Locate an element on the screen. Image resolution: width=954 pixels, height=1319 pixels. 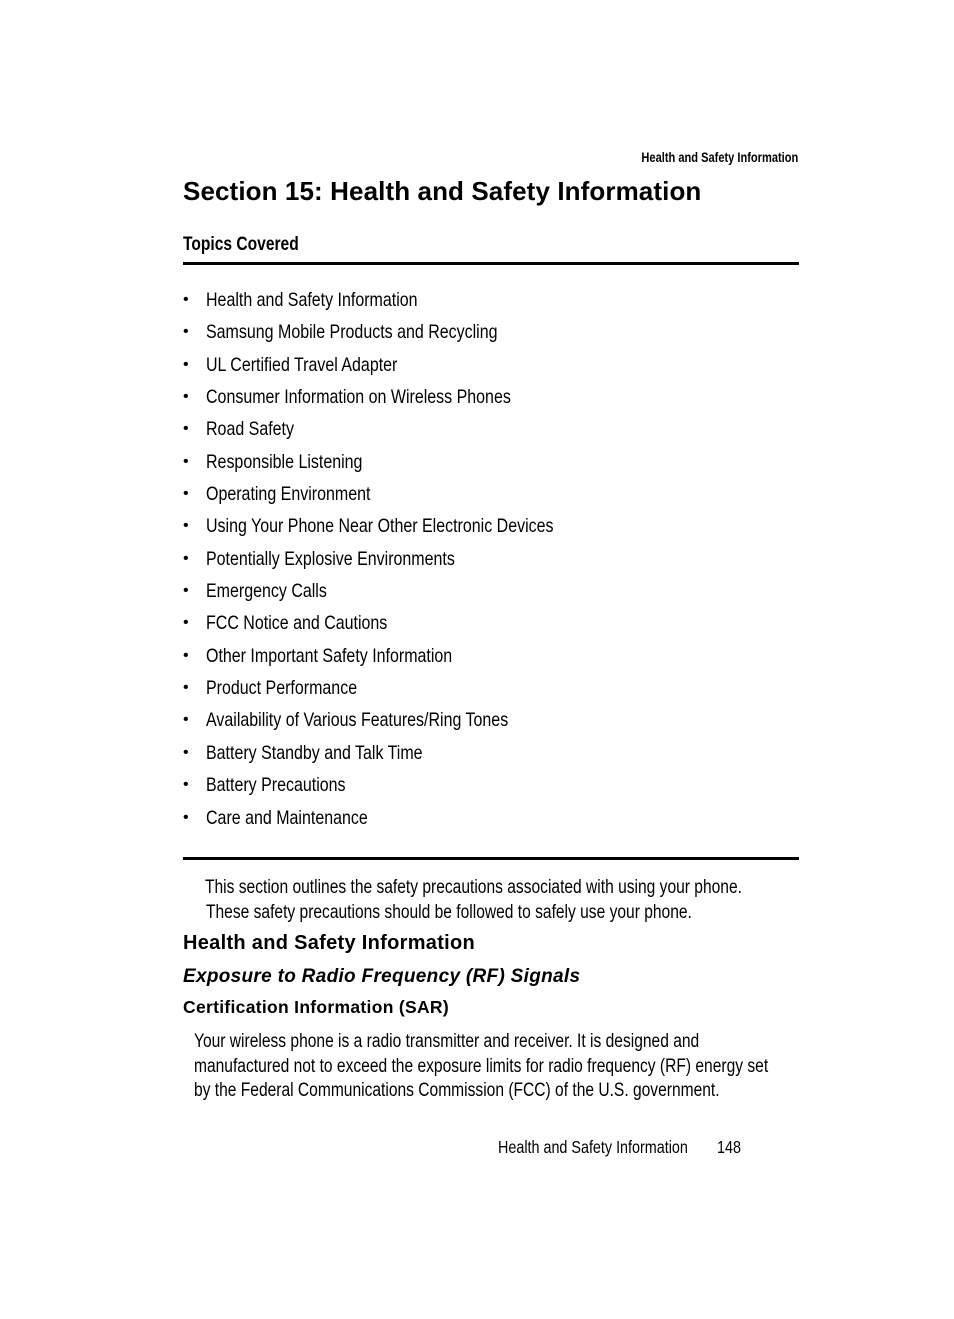
topics-heading-text: Topics Covered is located at coordinates (241, 244).